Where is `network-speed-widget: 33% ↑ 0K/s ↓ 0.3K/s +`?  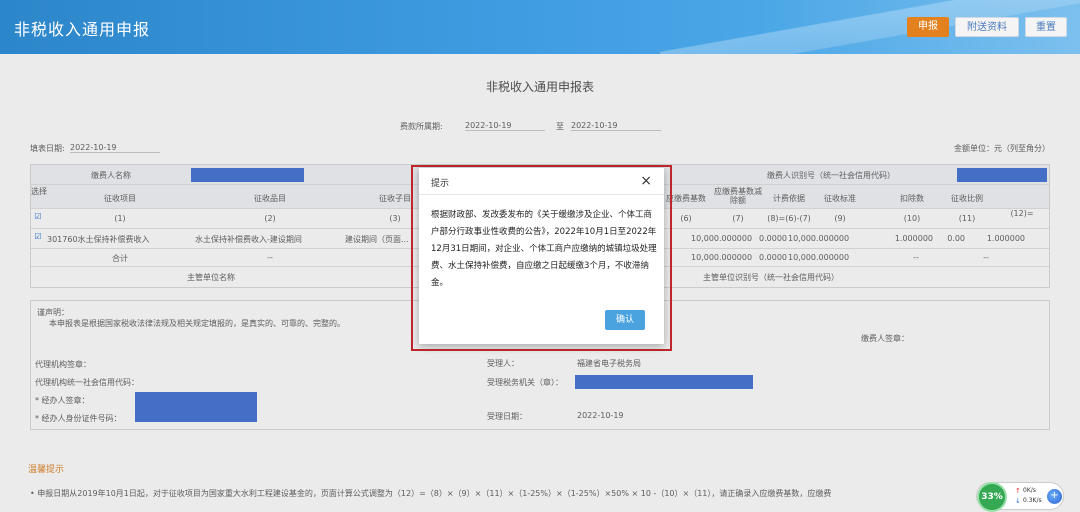 network-speed-widget: 33% ↑ 0K/s ↓ 0.3K/s + is located at coordinates (1020, 497).